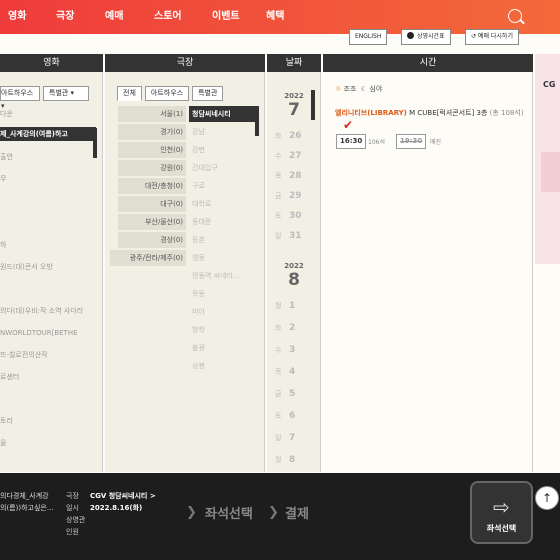 The image size is (560, 560). Describe the element at coordinates (292, 460) in the screenshot. I see `day-number: 8` at that location.